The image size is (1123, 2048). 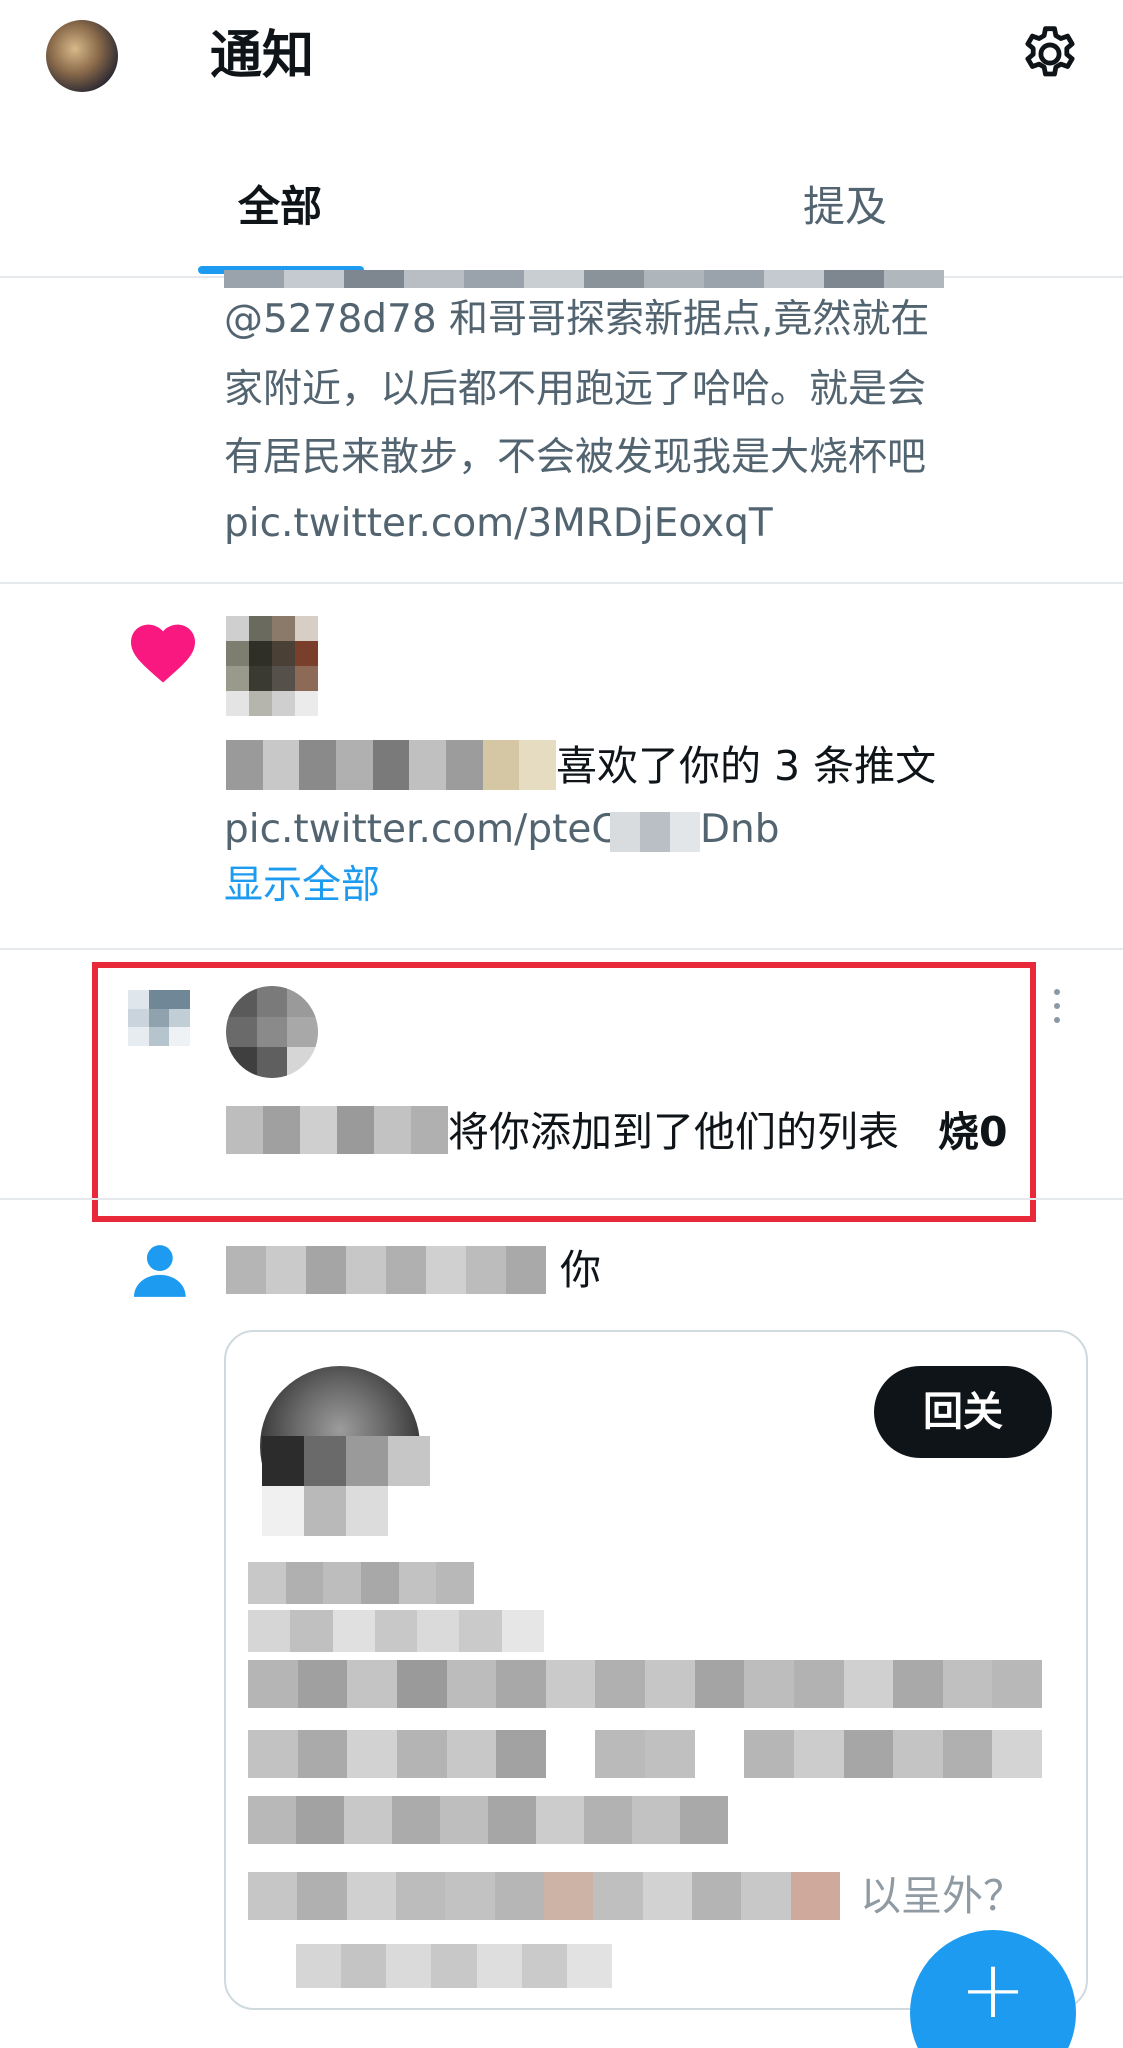 I want to click on more-vertical-icon, so click(x=1057, y=1006).